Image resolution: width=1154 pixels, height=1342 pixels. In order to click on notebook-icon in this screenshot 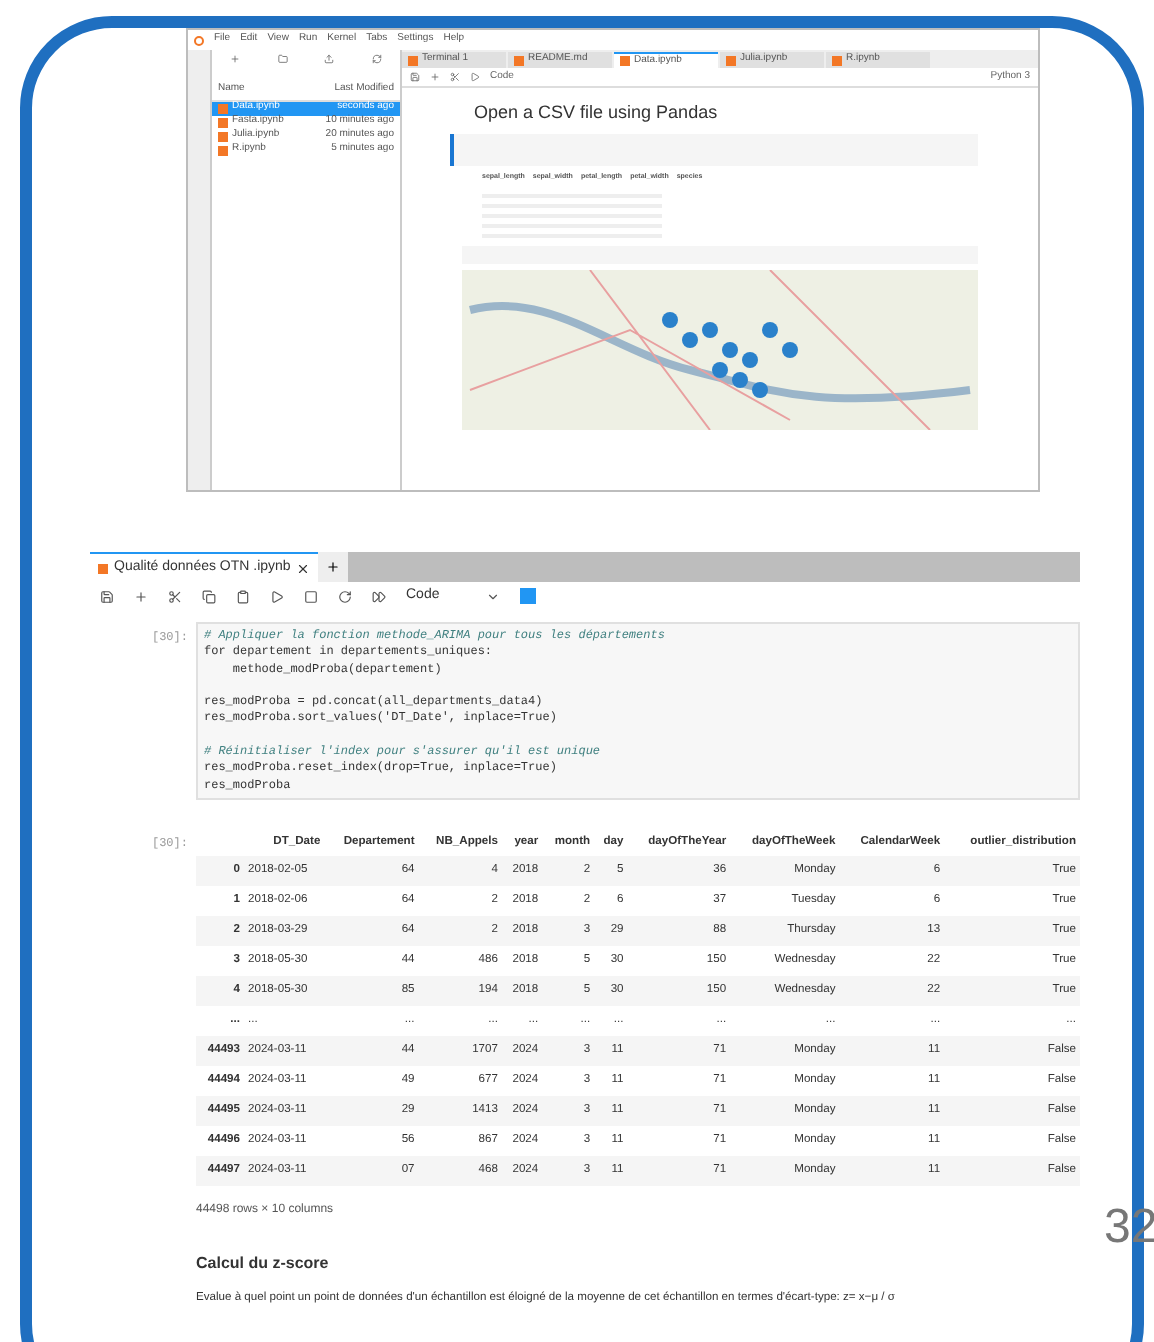, I will do `click(103, 568)`.